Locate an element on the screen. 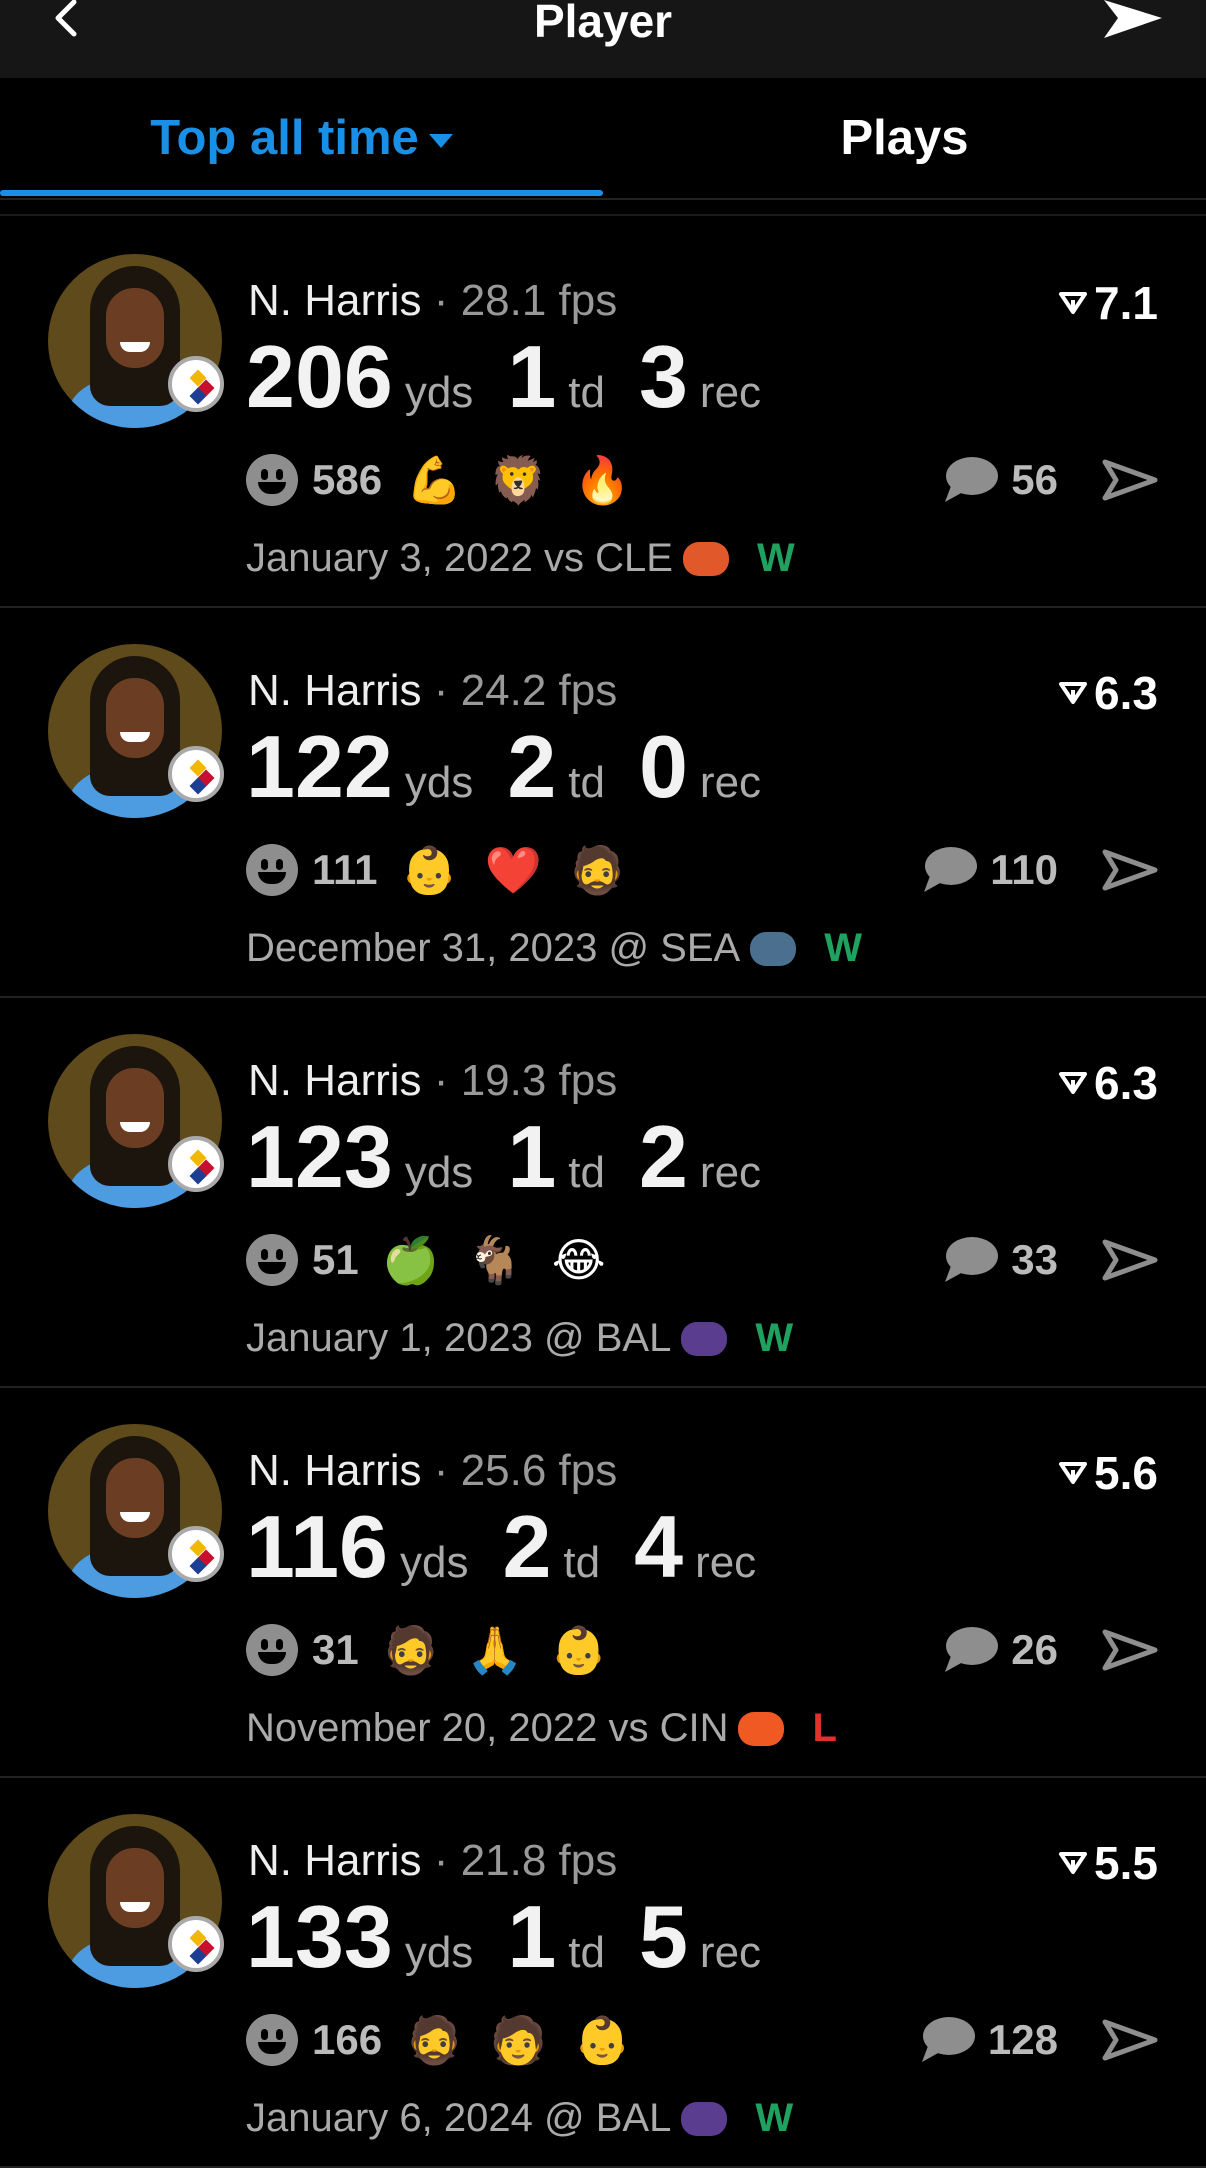 The width and height of the screenshot is (1206, 2168). game-venue: vs CIN is located at coordinates (668, 1728).